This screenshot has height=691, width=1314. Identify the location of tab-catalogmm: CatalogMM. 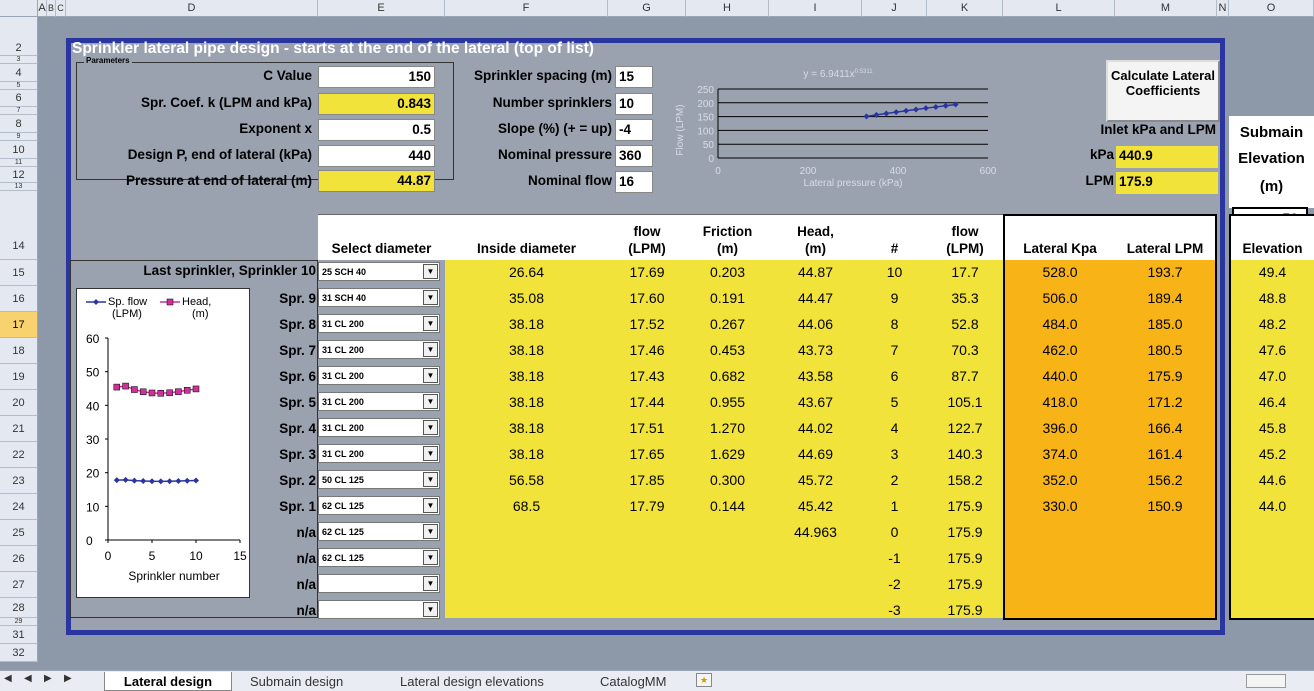
(633, 681).